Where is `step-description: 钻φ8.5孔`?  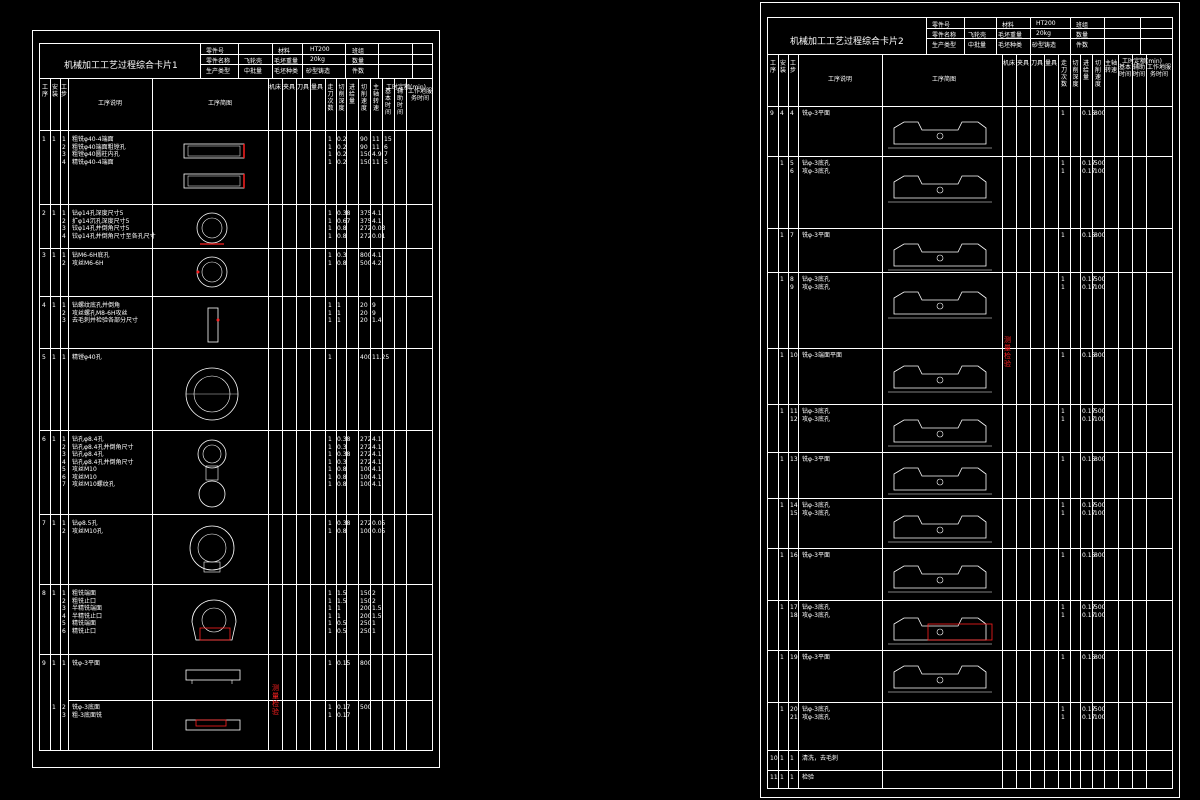 step-description: 钻φ8.5孔 is located at coordinates (85, 523).